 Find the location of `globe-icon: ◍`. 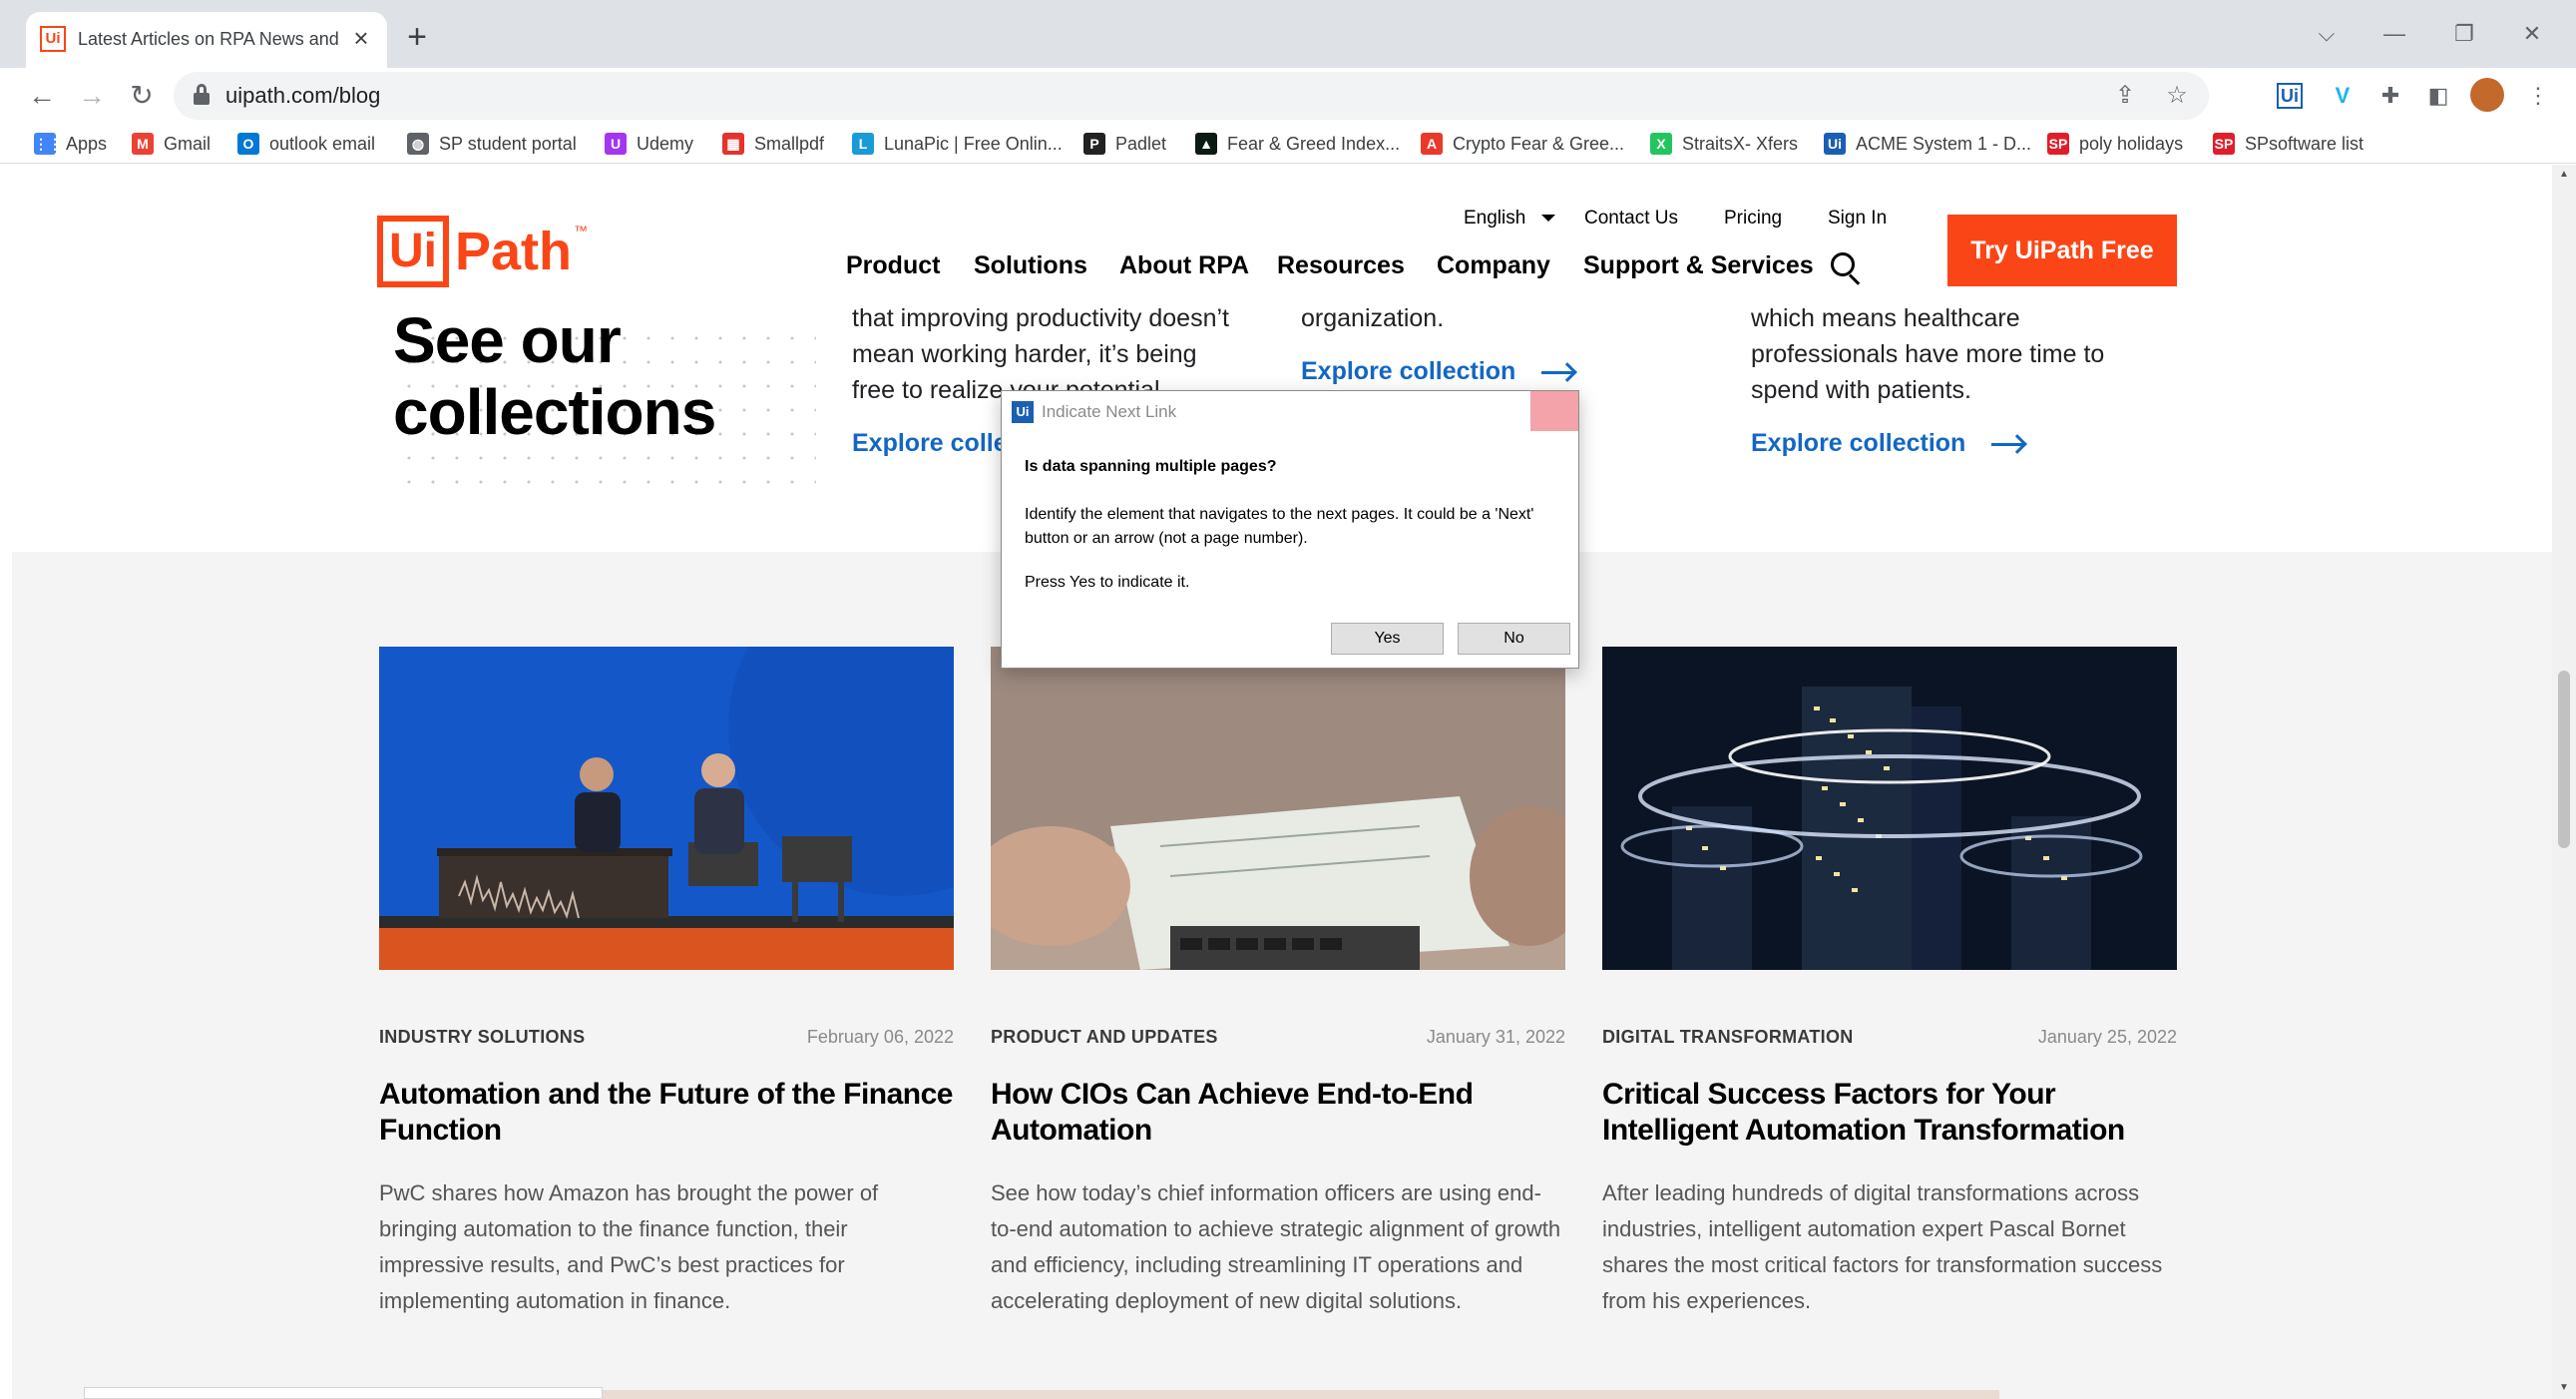

globe-icon: ◍ is located at coordinates (418, 144).